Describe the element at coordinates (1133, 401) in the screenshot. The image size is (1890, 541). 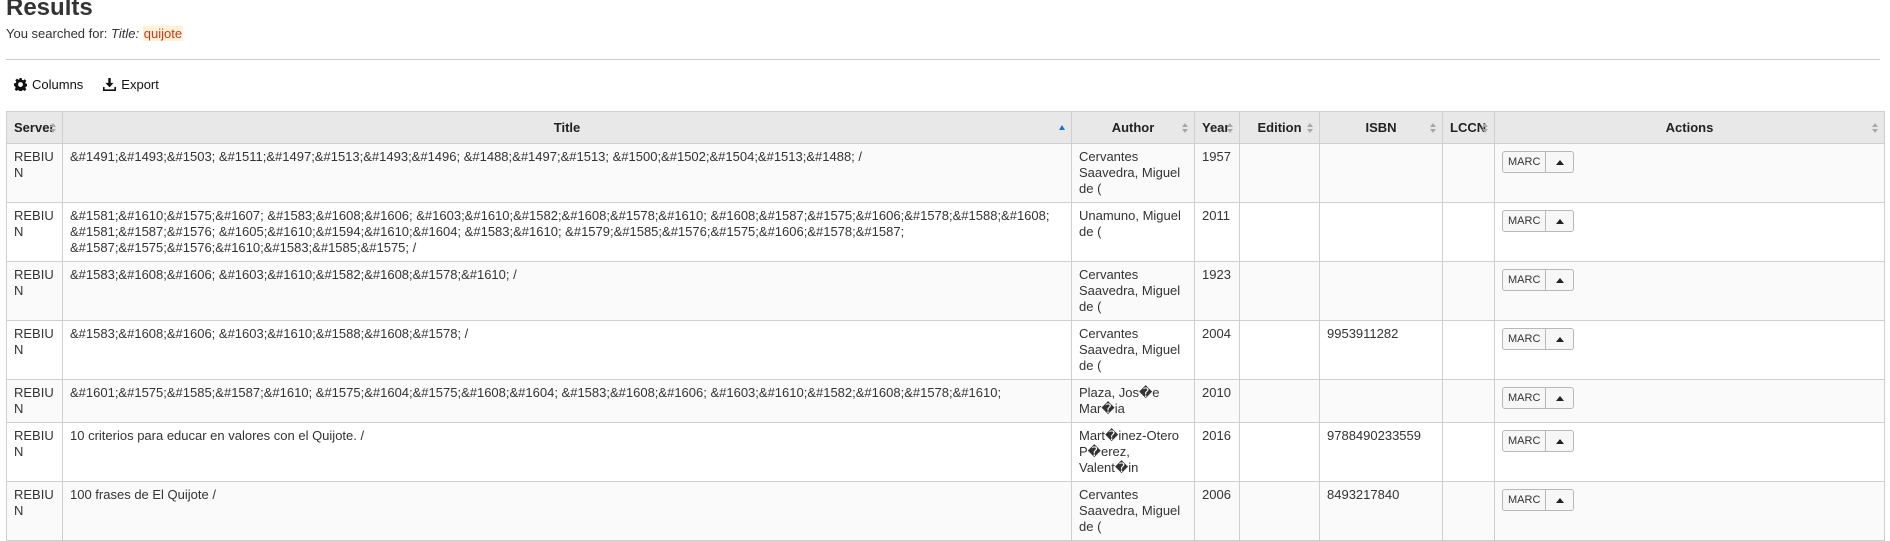
I see `cell-author: Plaza, Jos�e Mar�ia` at that location.